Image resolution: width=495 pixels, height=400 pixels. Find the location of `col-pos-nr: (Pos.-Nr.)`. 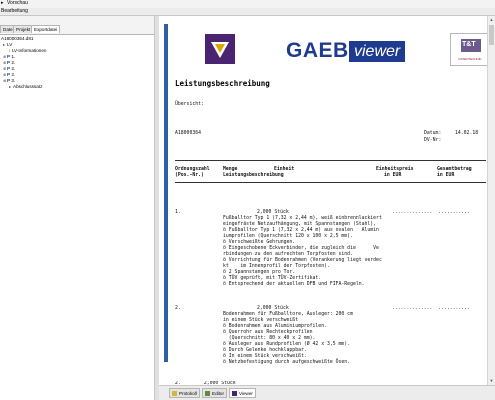

col-pos-nr: (Pos.-Nr.) is located at coordinates (189, 175).